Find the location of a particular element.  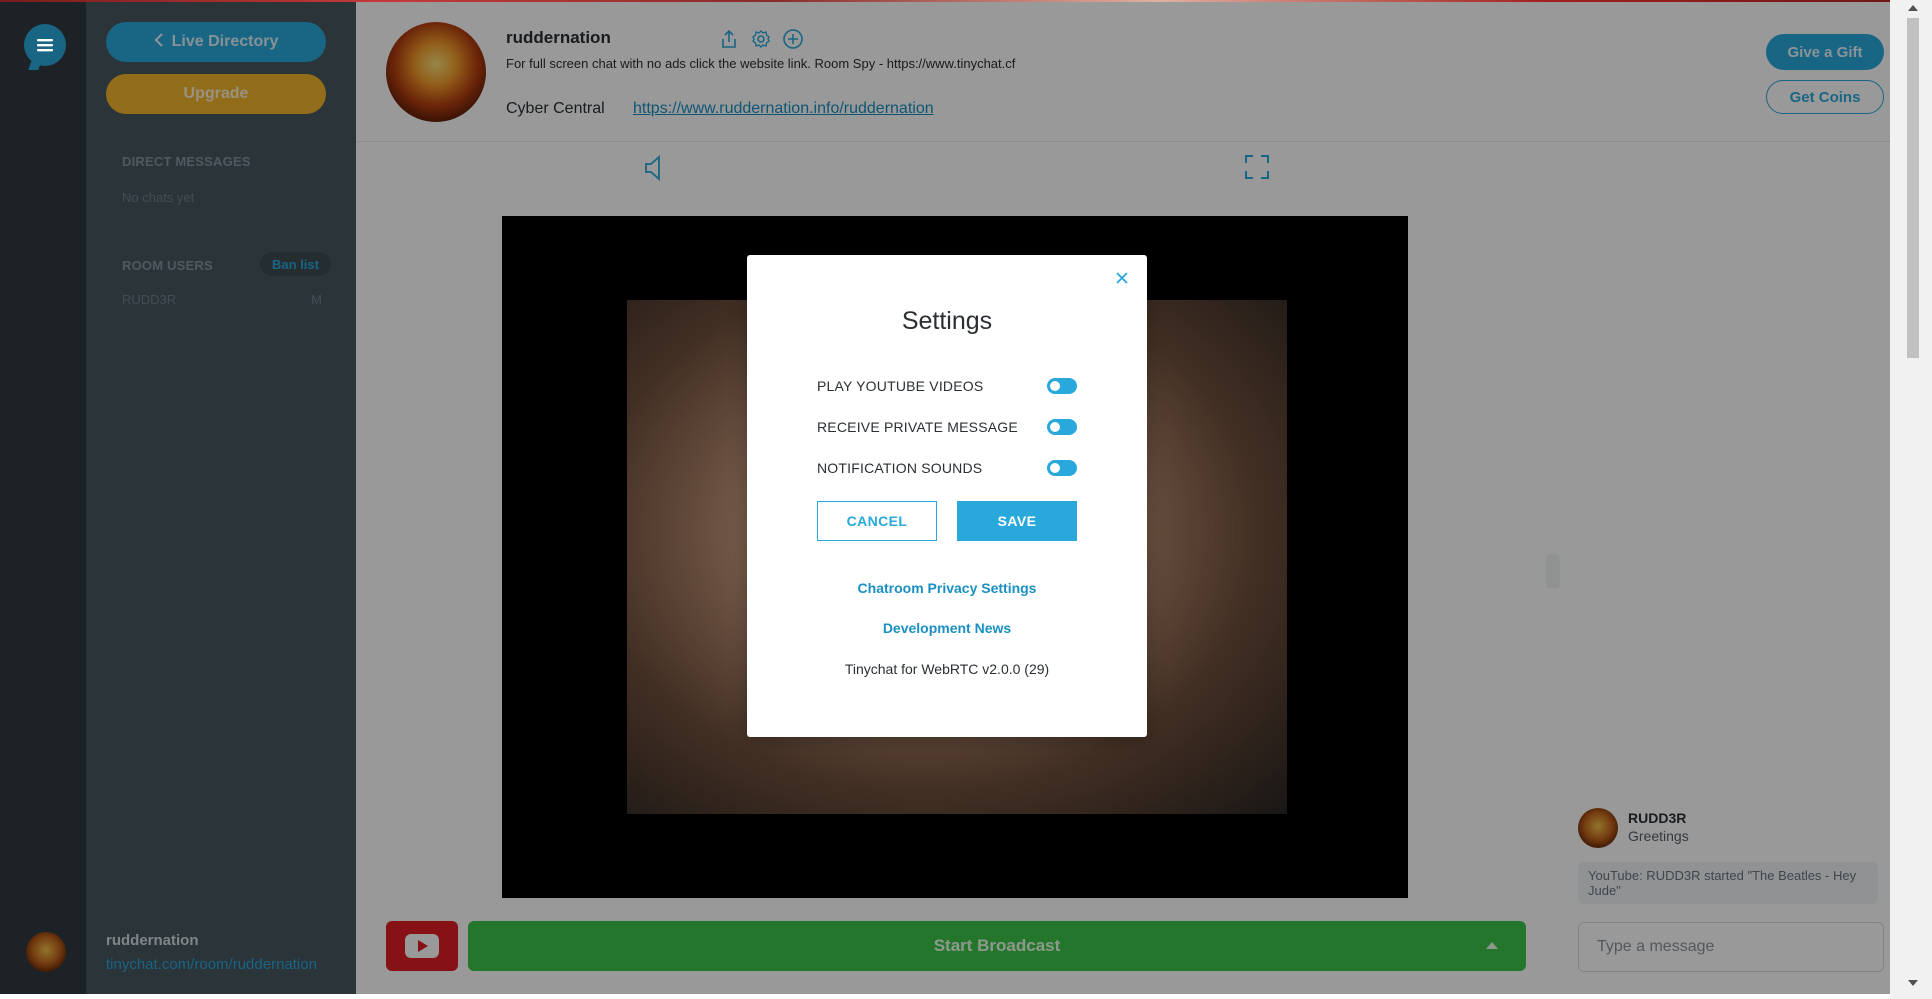

notification-sounds-toggle is located at coordinates (1062, 468).